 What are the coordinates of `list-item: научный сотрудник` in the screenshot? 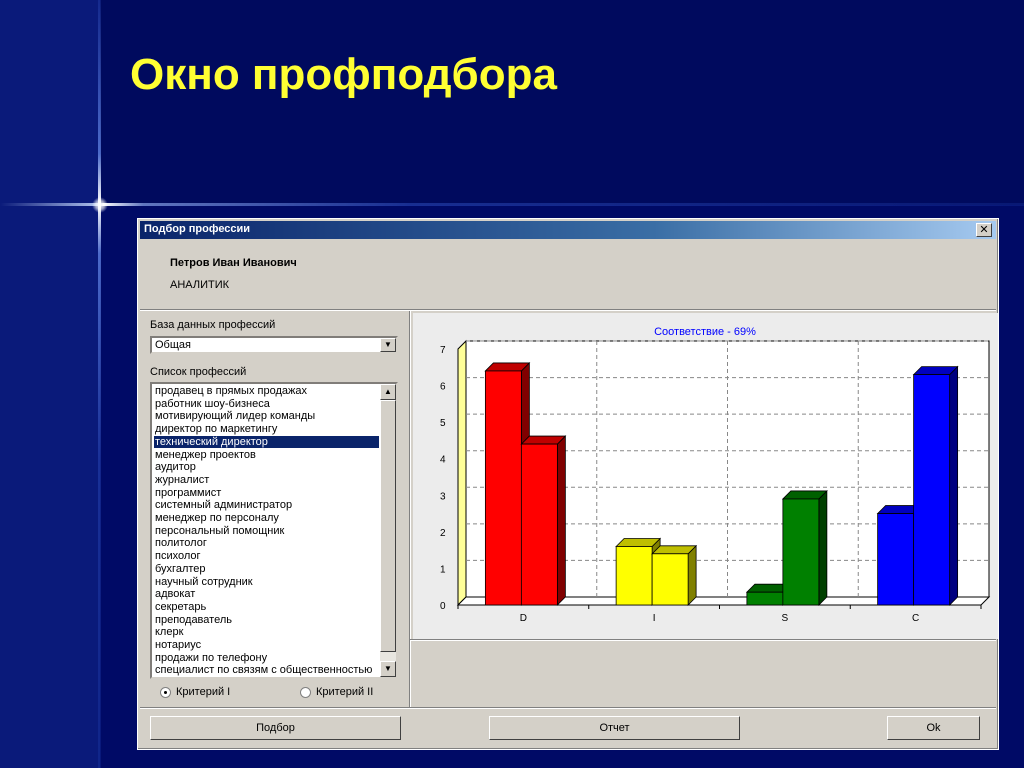 It's located at (266, 582).